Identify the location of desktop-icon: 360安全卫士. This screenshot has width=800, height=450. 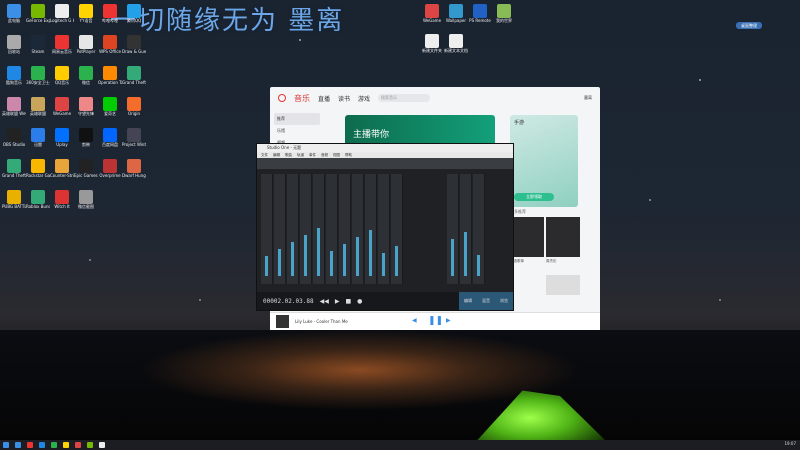
(38, 75).